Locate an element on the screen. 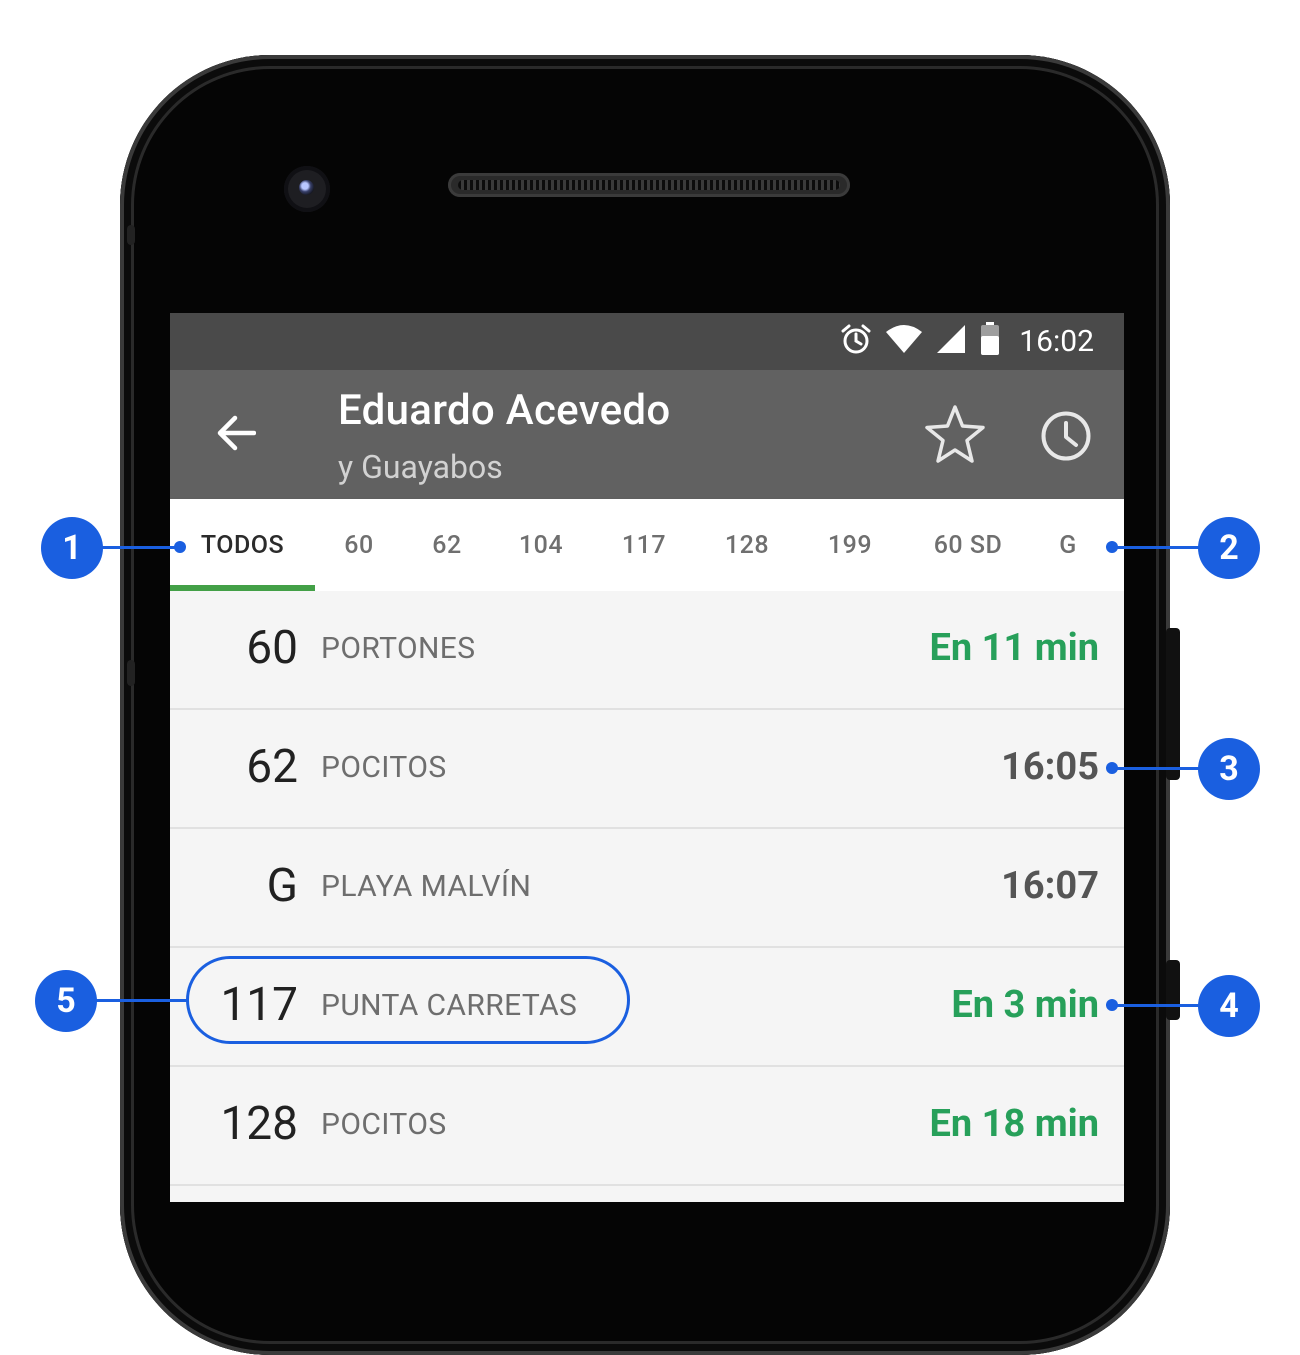 This screenshot has width=1300, height=1355. alarm-icon is located at coordinates (856, 341).